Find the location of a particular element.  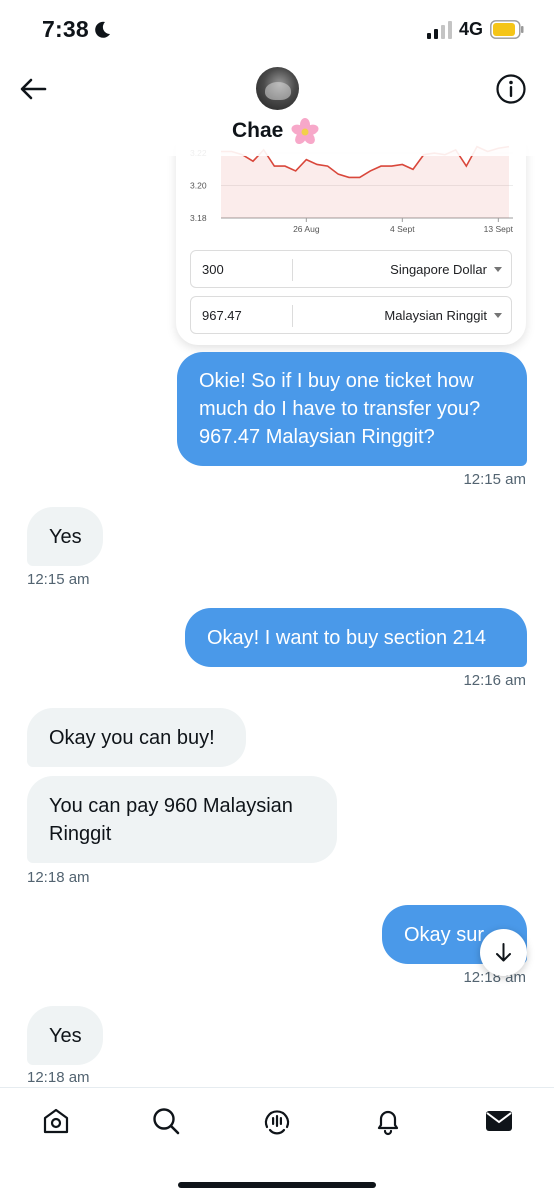

status-bar: 7:38 4G is located at coordinates (277, 31).